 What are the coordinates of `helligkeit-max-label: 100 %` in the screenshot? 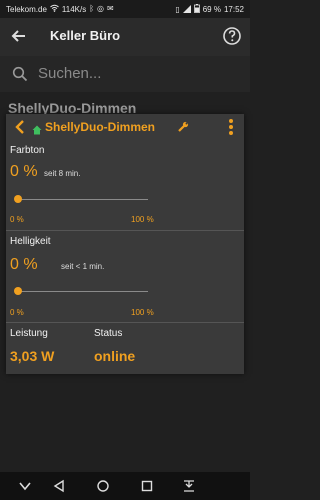 It's located at (142, 312).